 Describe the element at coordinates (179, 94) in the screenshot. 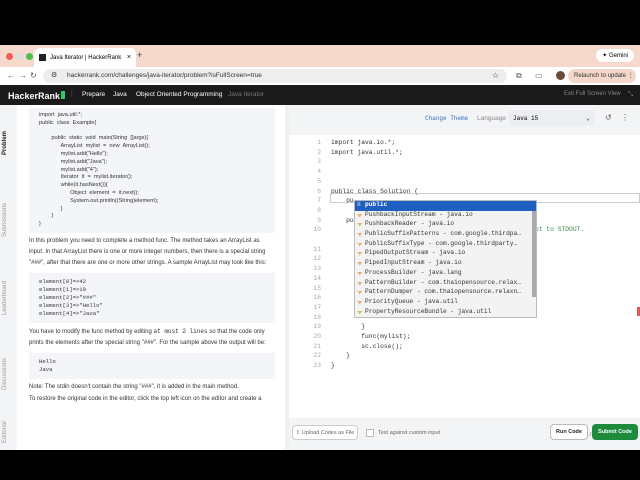

I see `breadcrumb-oop: Object Oriented Programming` at that location.